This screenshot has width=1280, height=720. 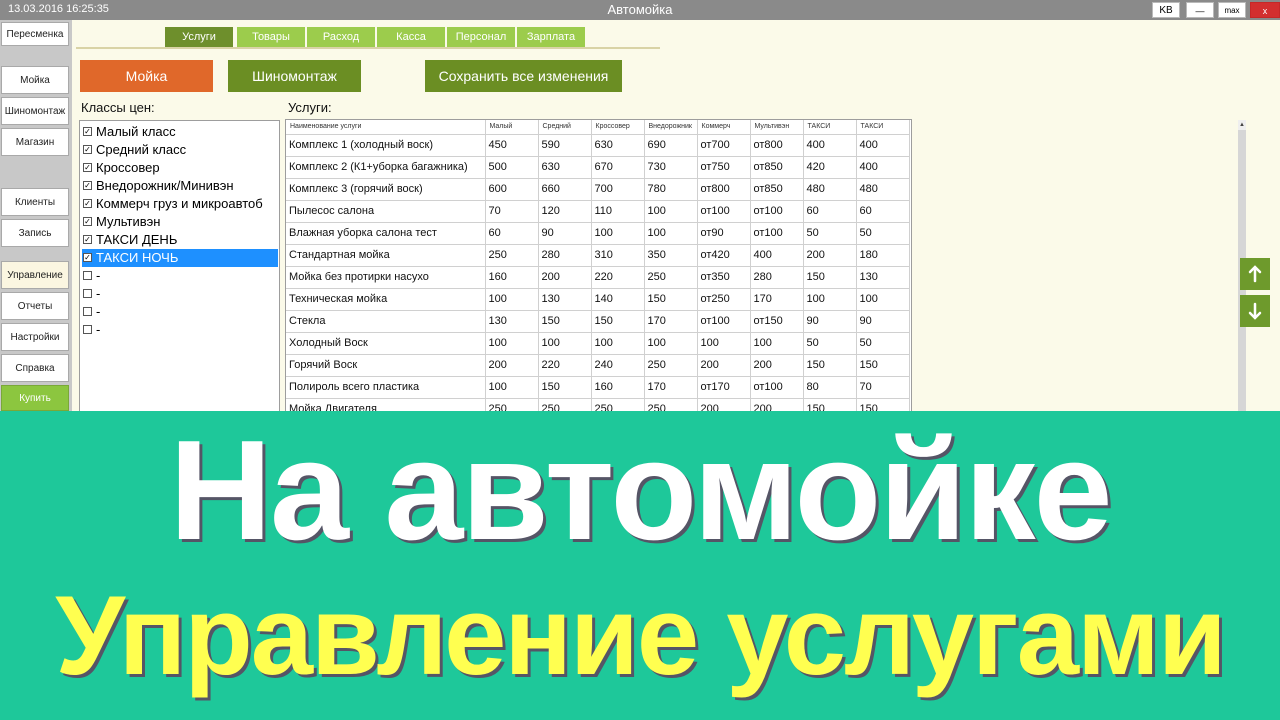 I want to click on column-header: Коммерч, so click(x=724, y=127).